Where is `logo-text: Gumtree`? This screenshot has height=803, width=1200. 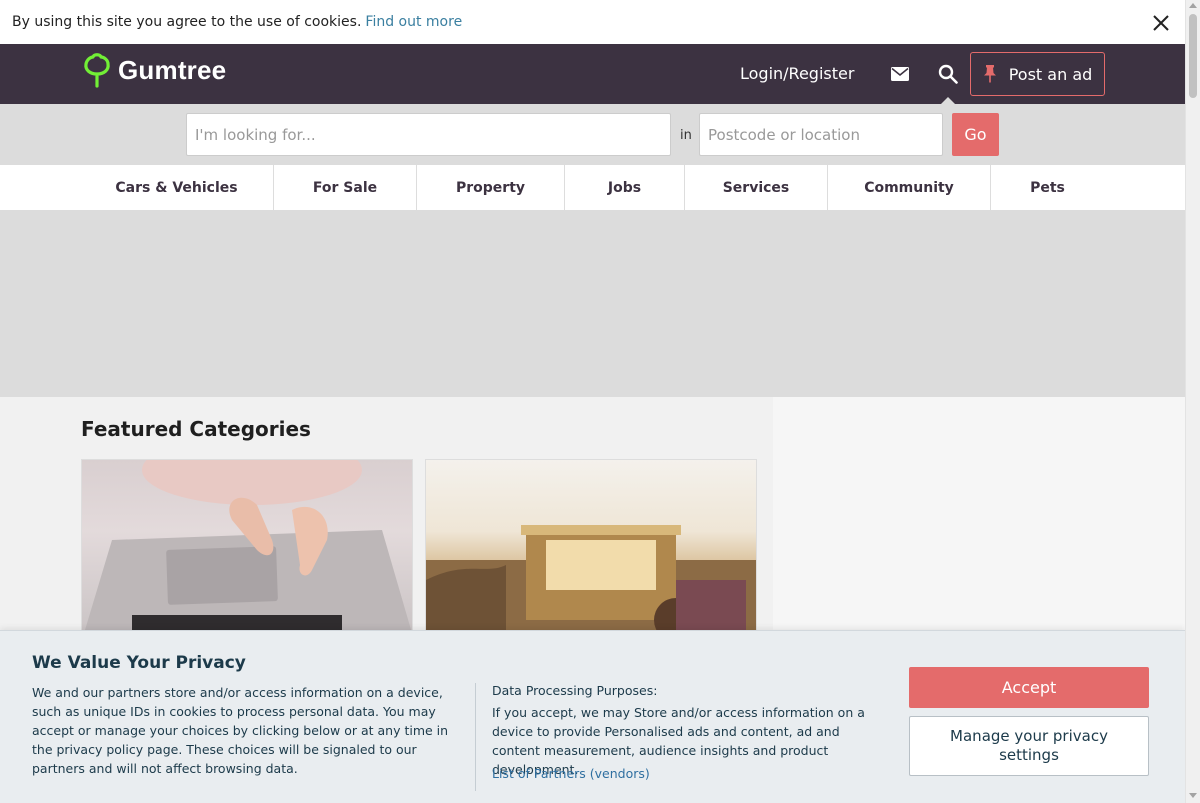 logo-text: Gumtree is located at coordinates (172, 69).